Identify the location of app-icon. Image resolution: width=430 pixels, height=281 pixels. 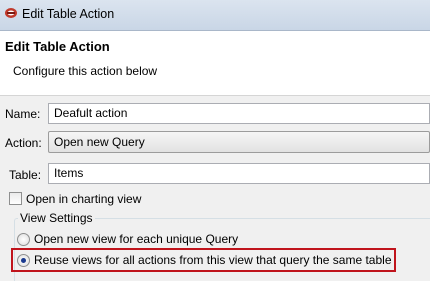
(11, 13).